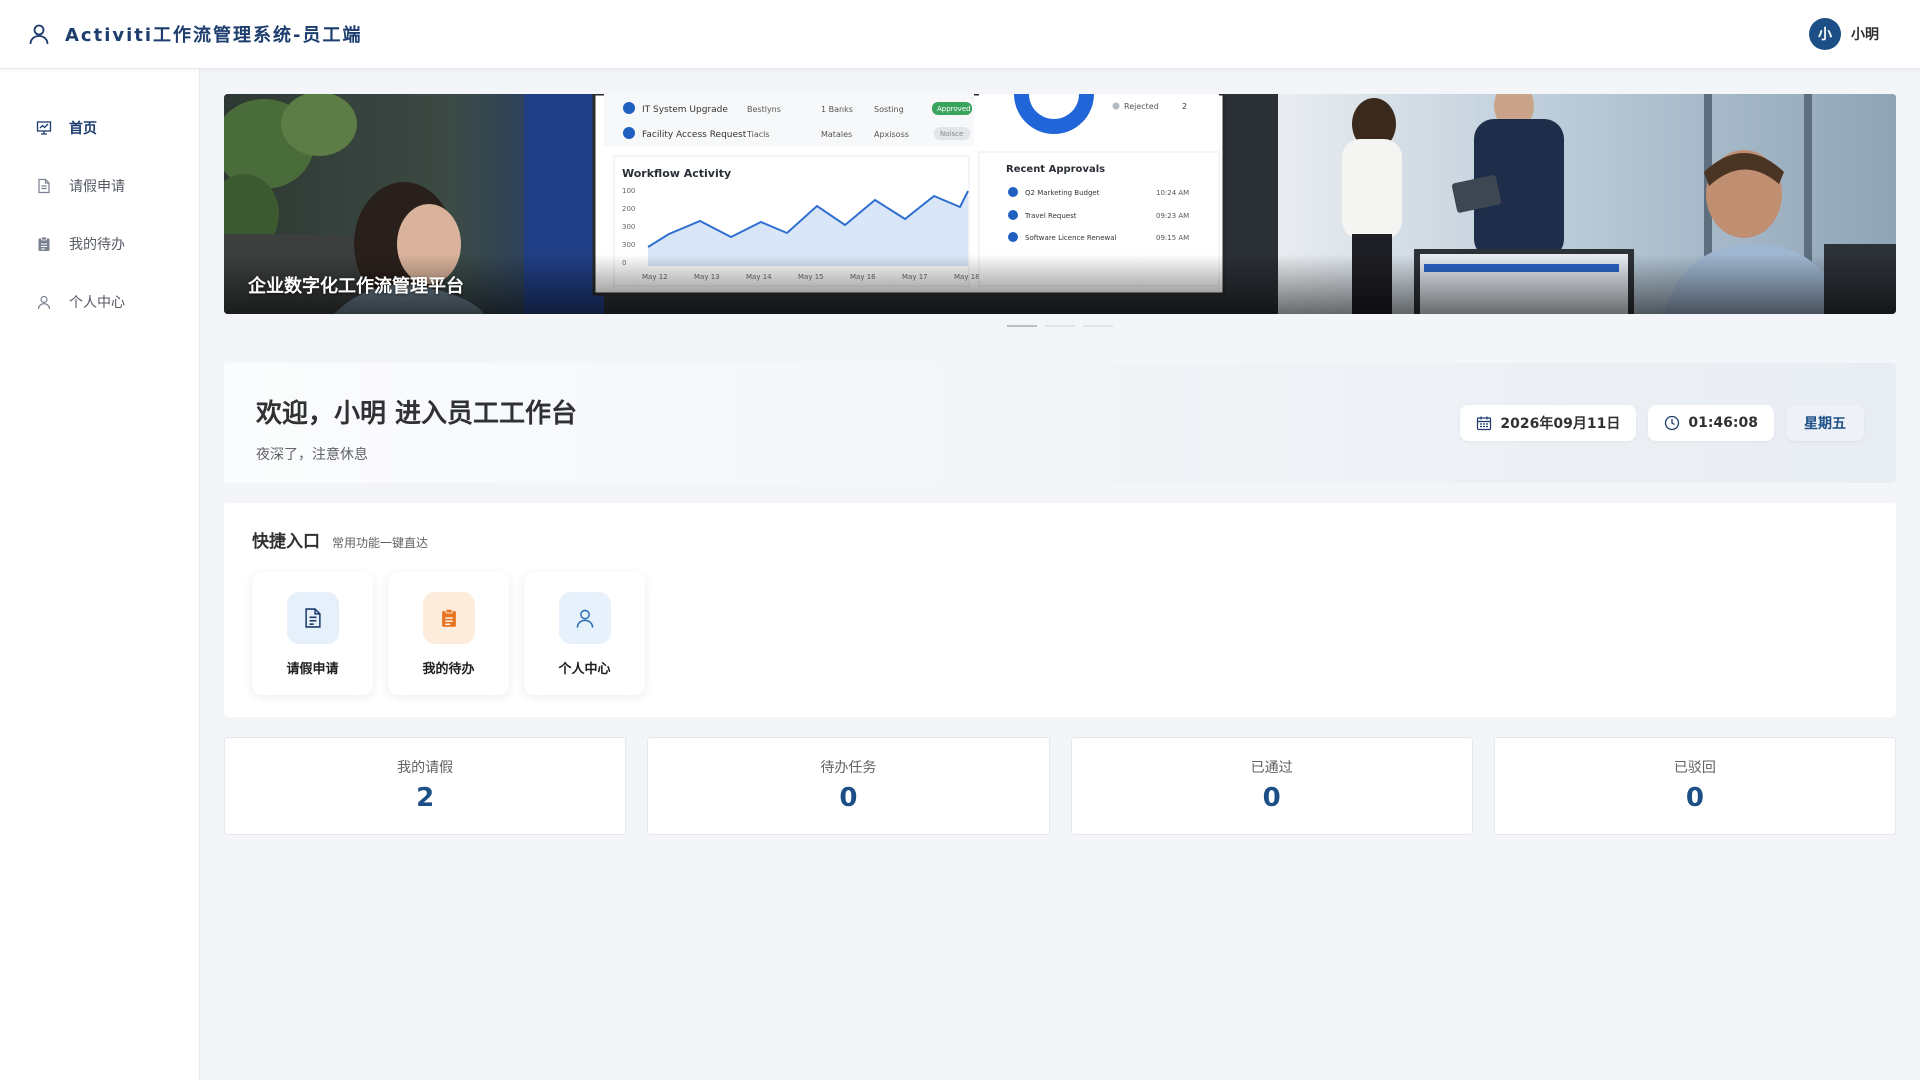 This screenshot has height=1080, width=1920. Describe the element at coordinates (425, 768) in the screenshot. I see `stat-label: 我的请假` at that location.